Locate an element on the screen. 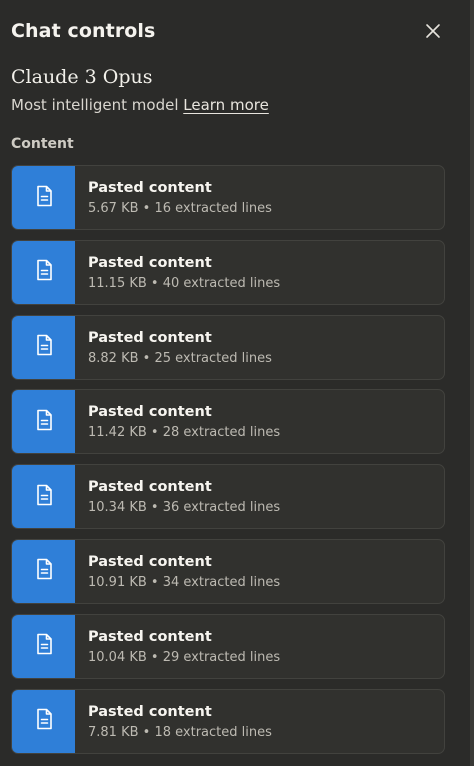  close-button is located at coordinates (433, 33).